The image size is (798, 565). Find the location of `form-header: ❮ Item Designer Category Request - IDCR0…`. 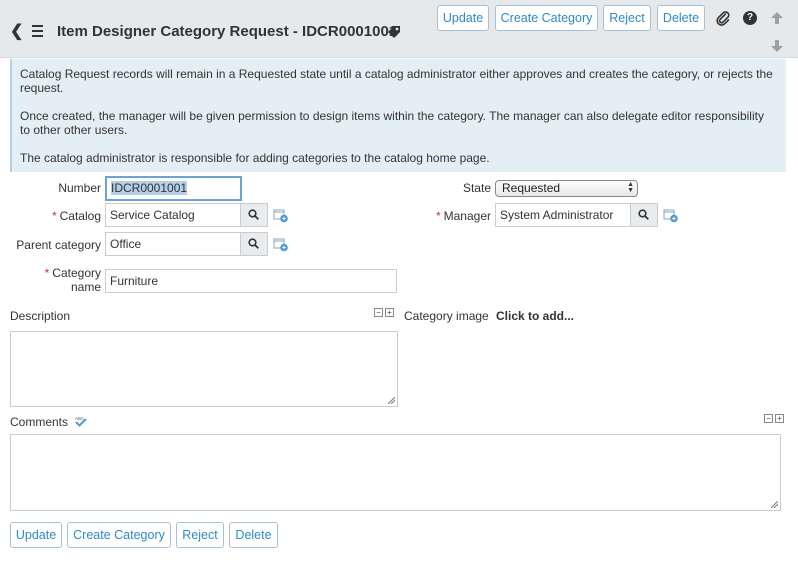

form-header: ❮ Item Designer Category Request - IDCR0… is located at coordinates (399, 29).